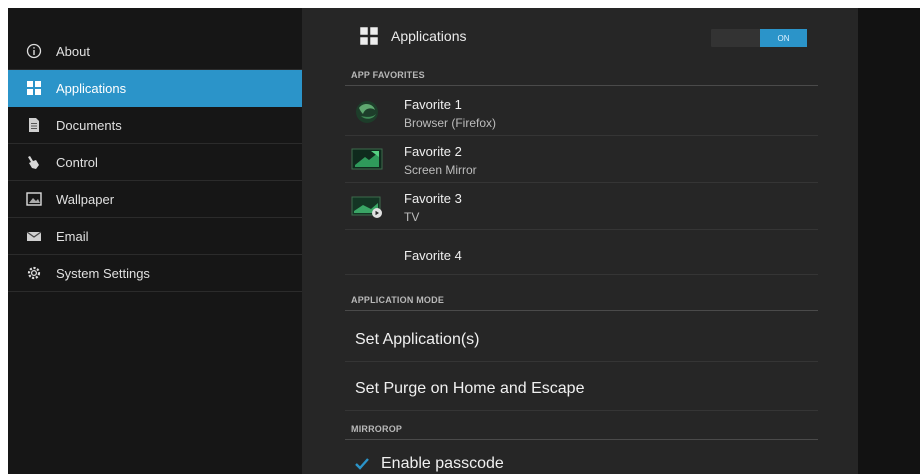 The width and height of the screenshot is (920, 474). Describe the element at coordinates (34, 162) in the screenshot. I see `hand-pointer-icon` at that location.